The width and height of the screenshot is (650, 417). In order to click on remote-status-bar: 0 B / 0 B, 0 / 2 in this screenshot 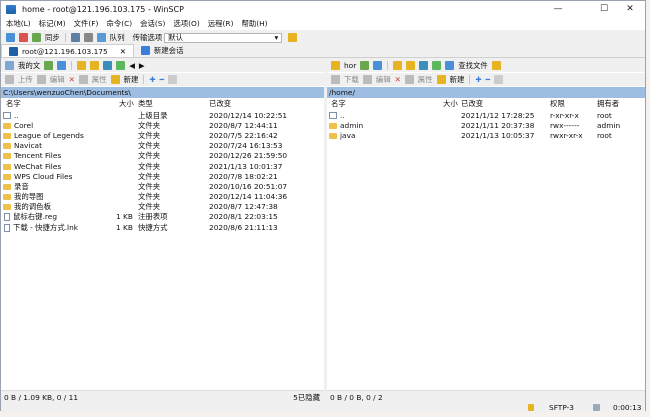, I will do `click(486, 396)`.